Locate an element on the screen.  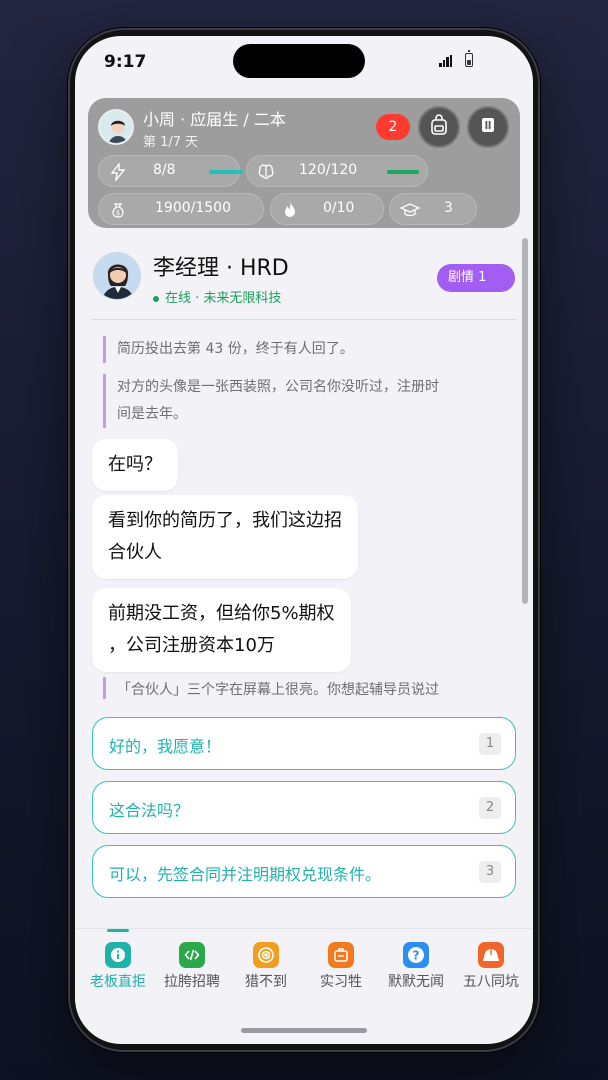
contact-status-text: 在线 · 未来无限科技 is located at coordinates (223, 298).